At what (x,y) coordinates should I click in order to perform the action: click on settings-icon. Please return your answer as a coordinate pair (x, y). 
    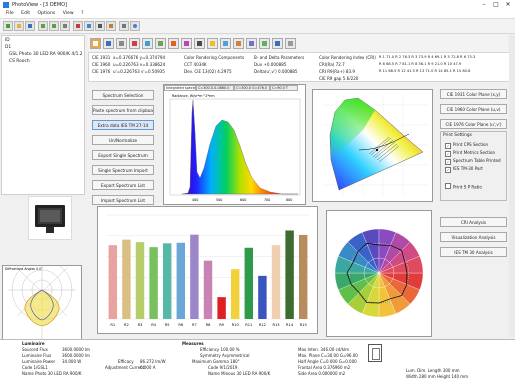
    Looking at the image, I should click on (124, 26).